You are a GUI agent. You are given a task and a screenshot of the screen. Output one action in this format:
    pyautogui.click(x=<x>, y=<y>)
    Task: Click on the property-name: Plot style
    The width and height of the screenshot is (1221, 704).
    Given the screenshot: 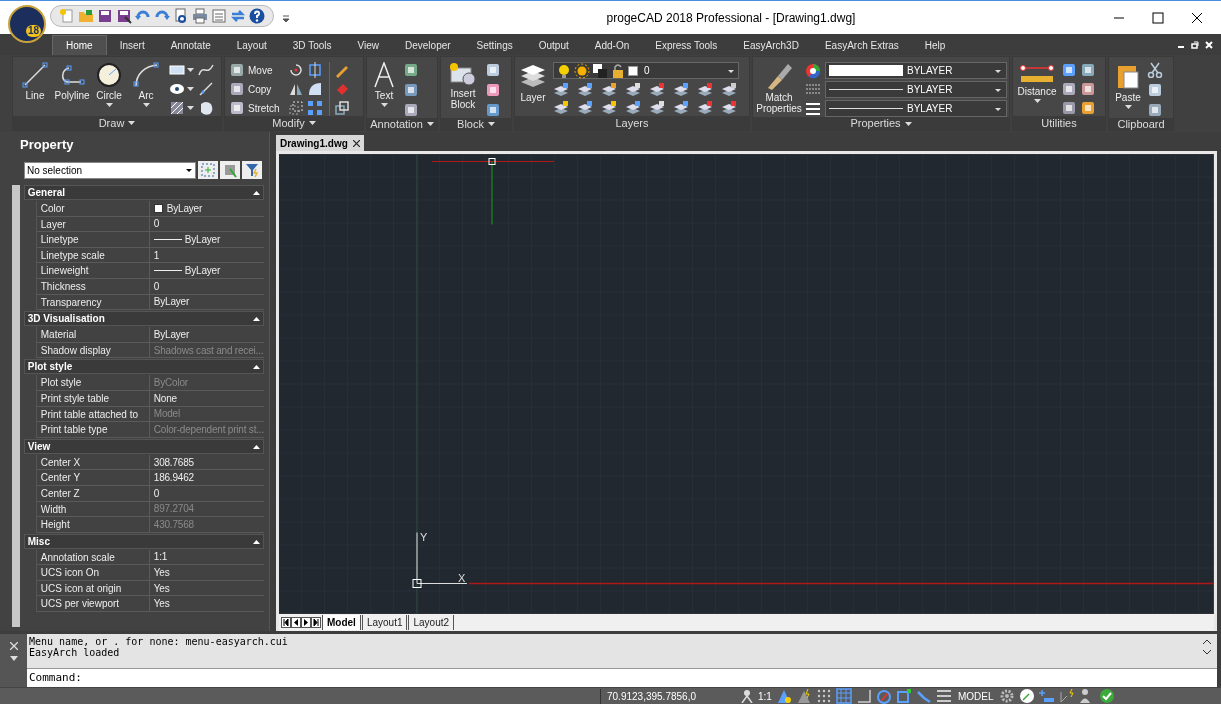 What is the action you would take?
    pyautogui.click(x=93, y=382)
    